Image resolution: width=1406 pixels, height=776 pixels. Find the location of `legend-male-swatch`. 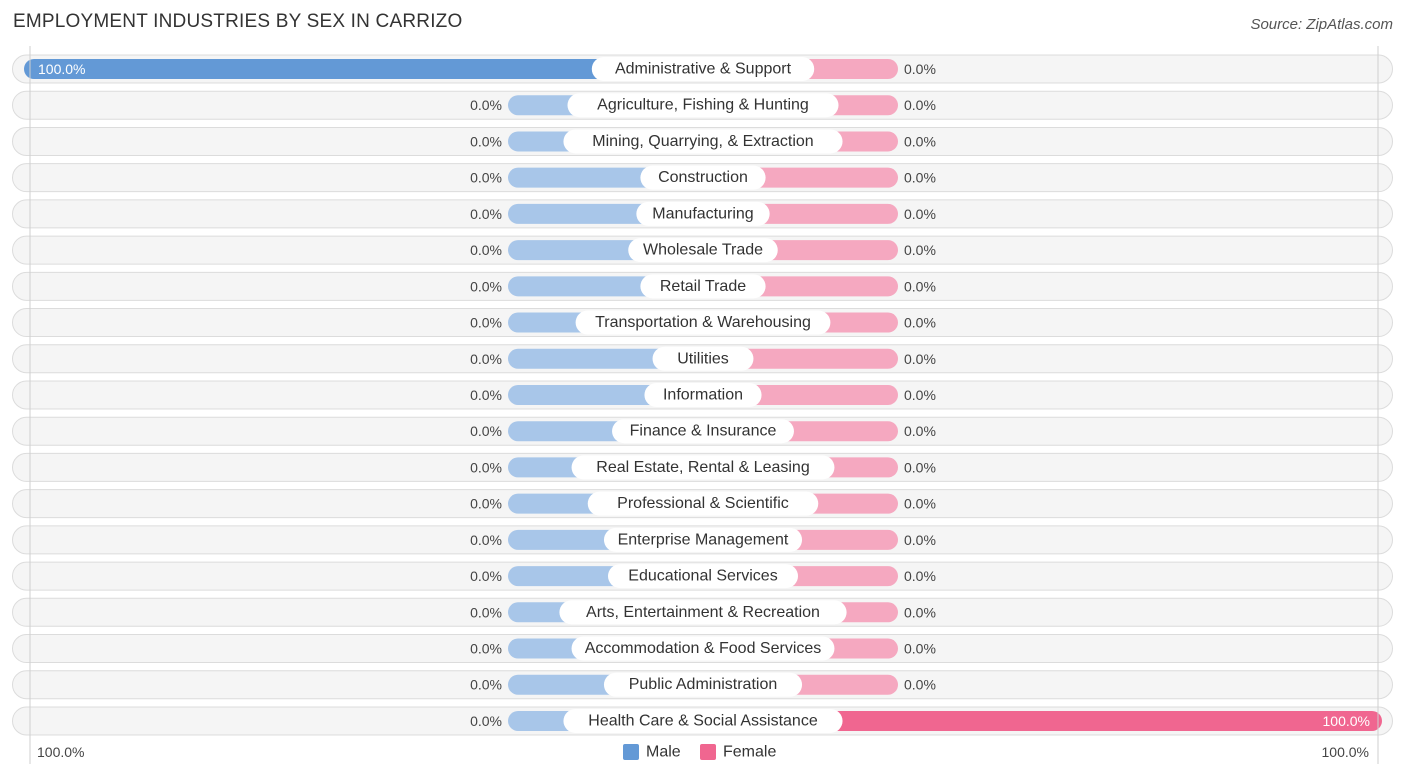

legend-male-swatch is located at coordinates (631, 752).